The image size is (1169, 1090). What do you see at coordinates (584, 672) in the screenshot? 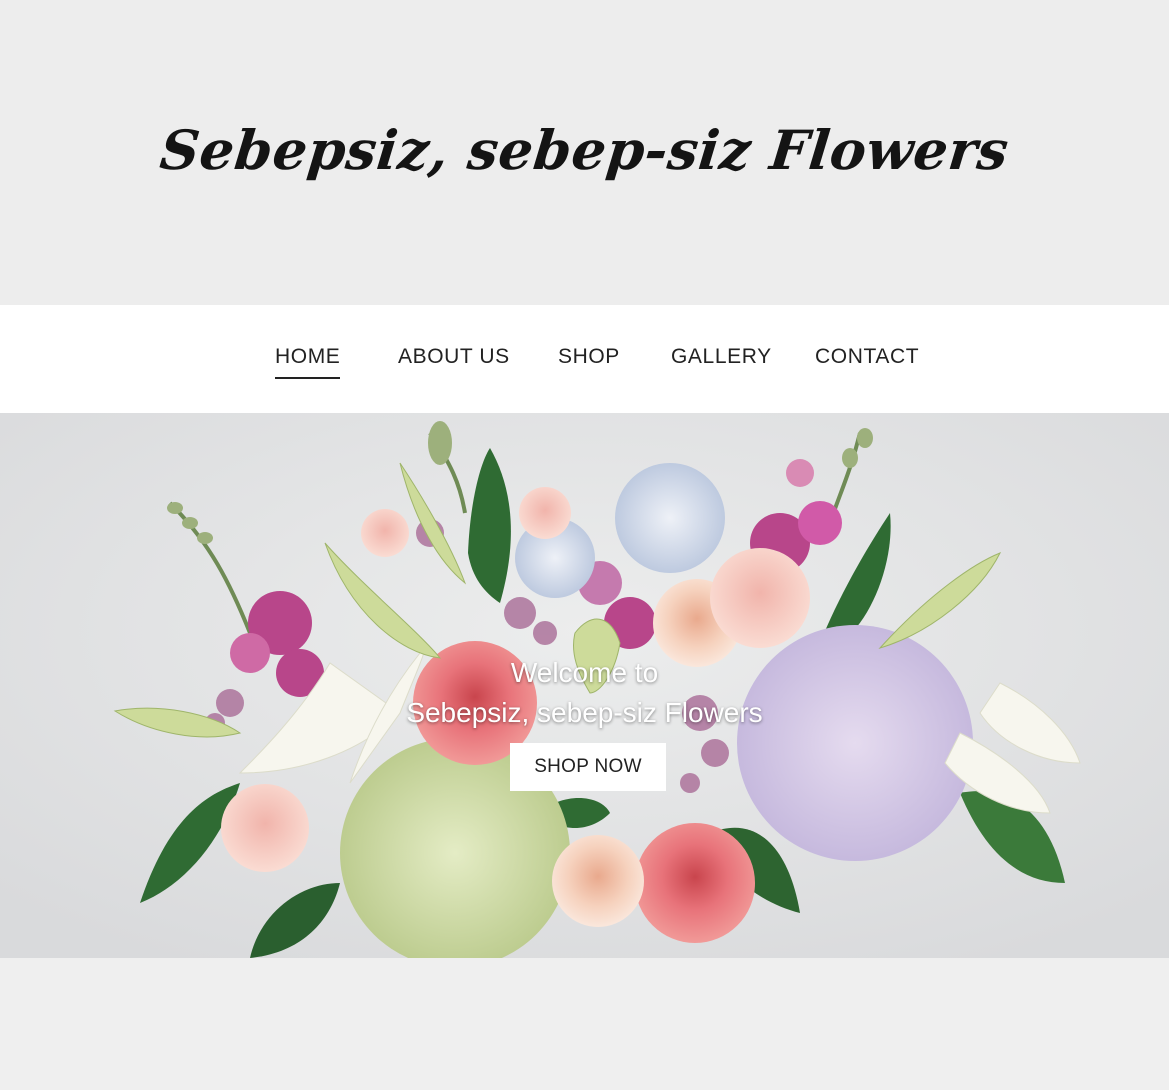
I see `hero-line-1: Welcome to` at bounding box center [584, 672].